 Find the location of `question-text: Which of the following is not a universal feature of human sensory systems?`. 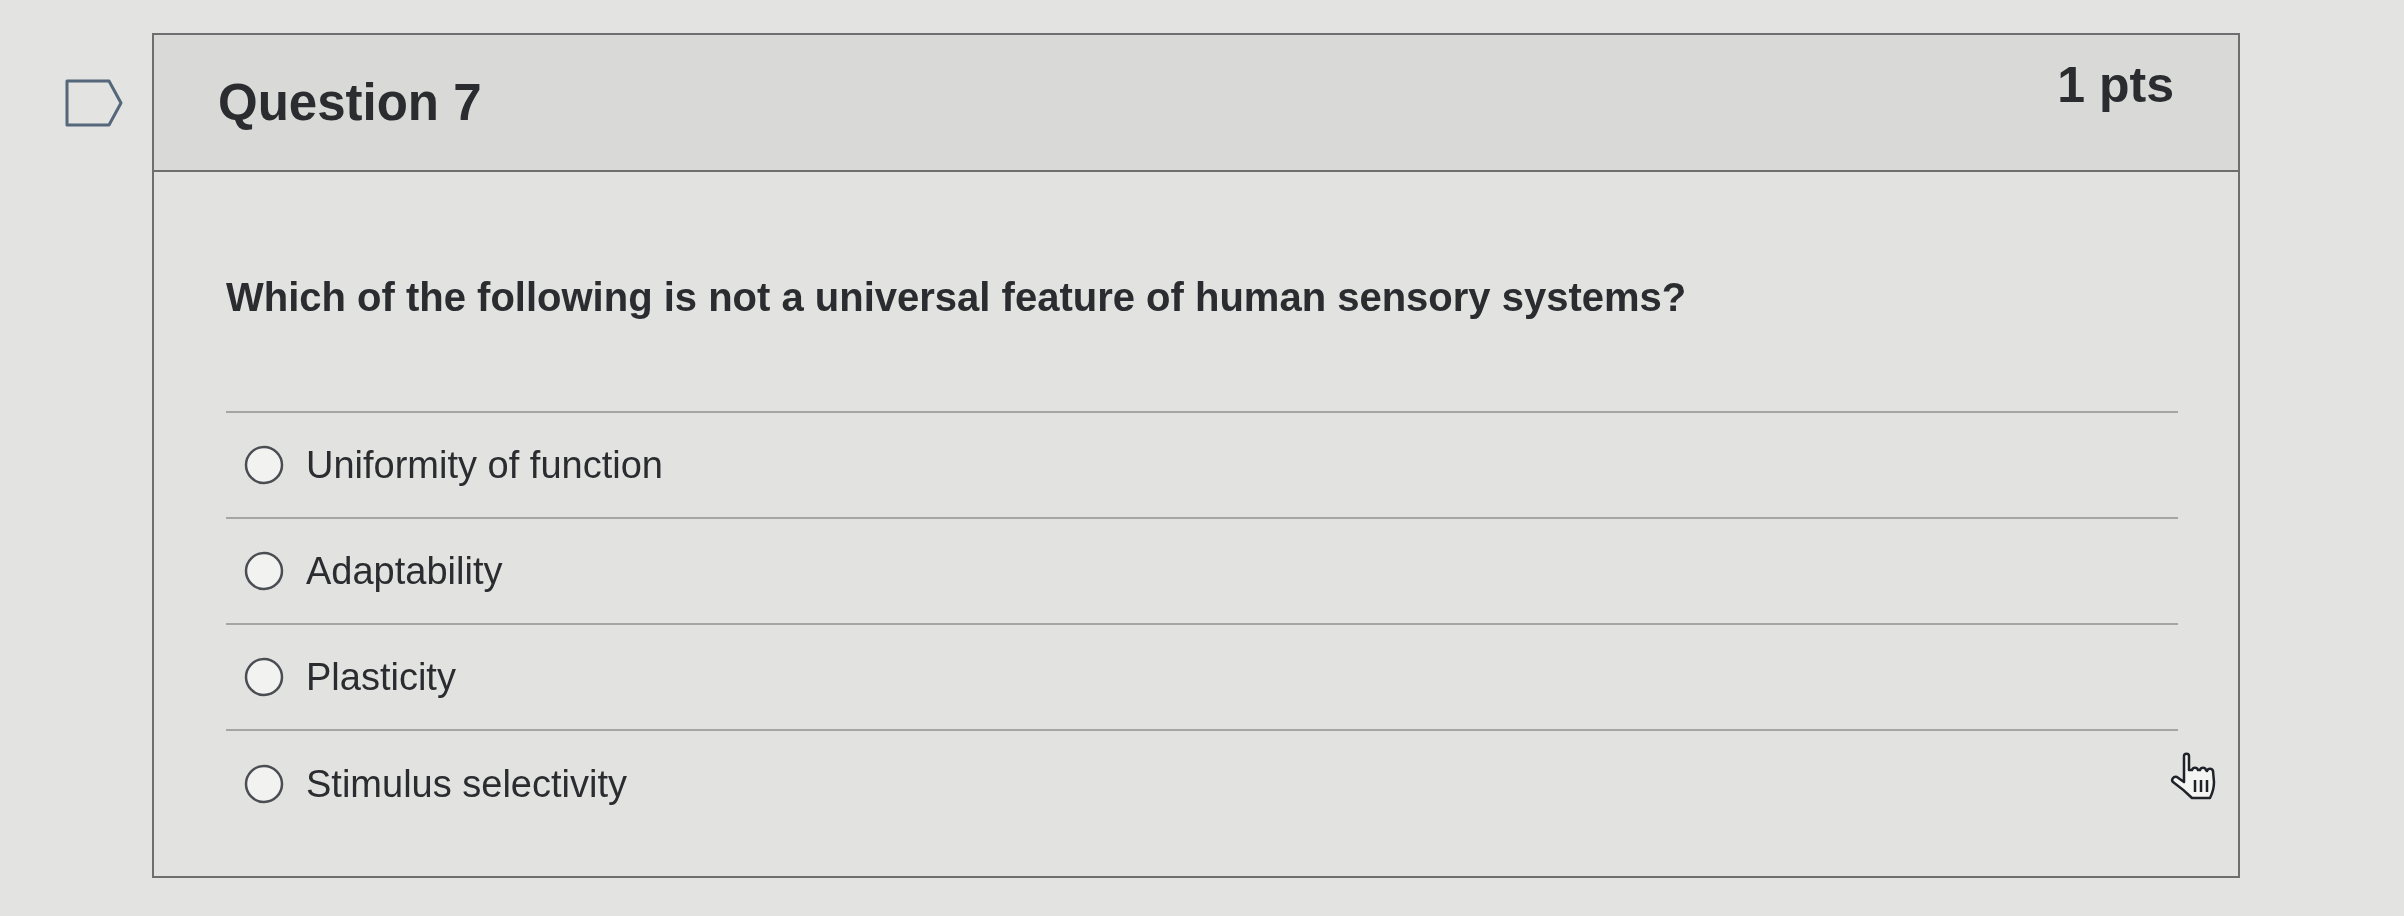

question-text: Which of the following is not a universal feature of human sensory systems? is located at coordinates (957, 297).